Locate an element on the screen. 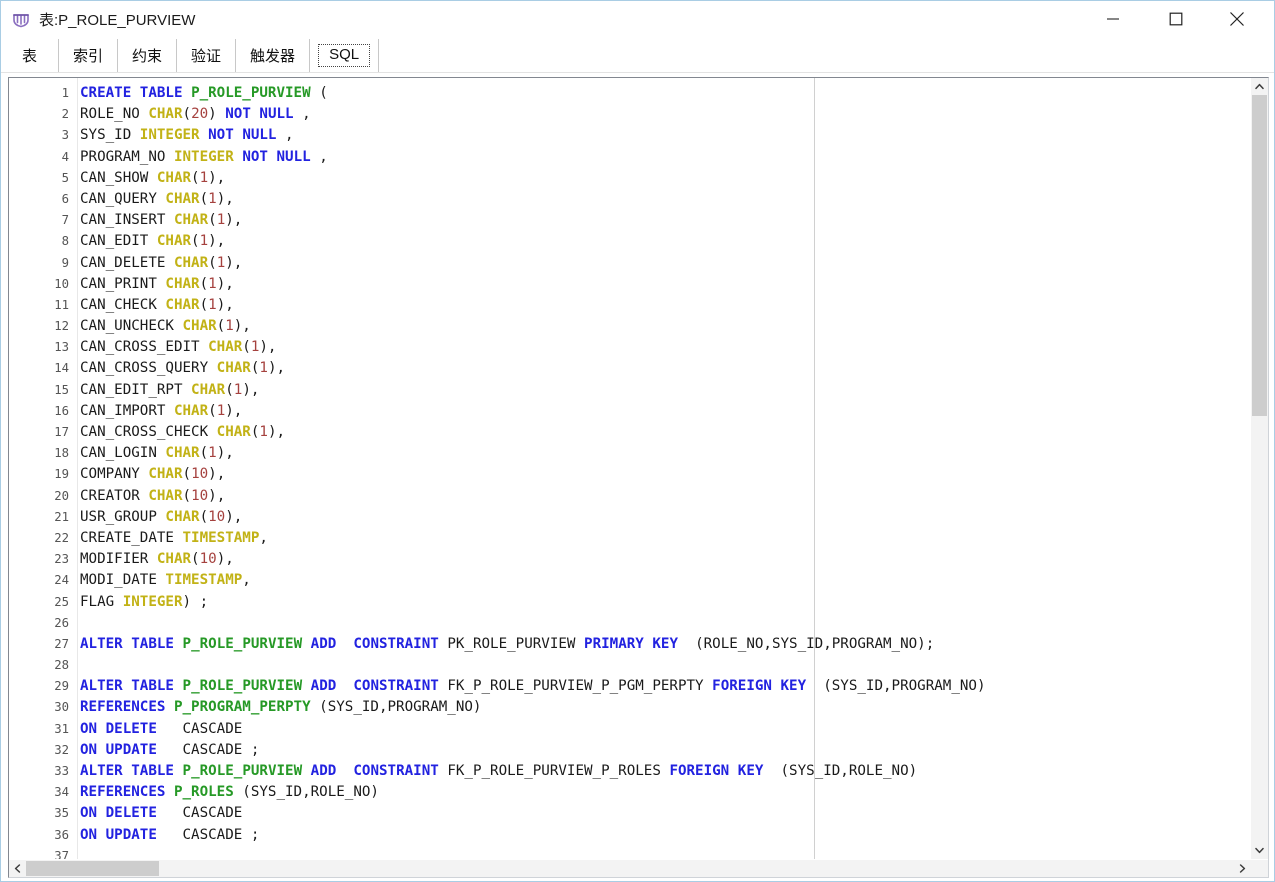 The width and height of the screenshot is (1275, 882). line-number: 8 is located at coordinates (65, 241).